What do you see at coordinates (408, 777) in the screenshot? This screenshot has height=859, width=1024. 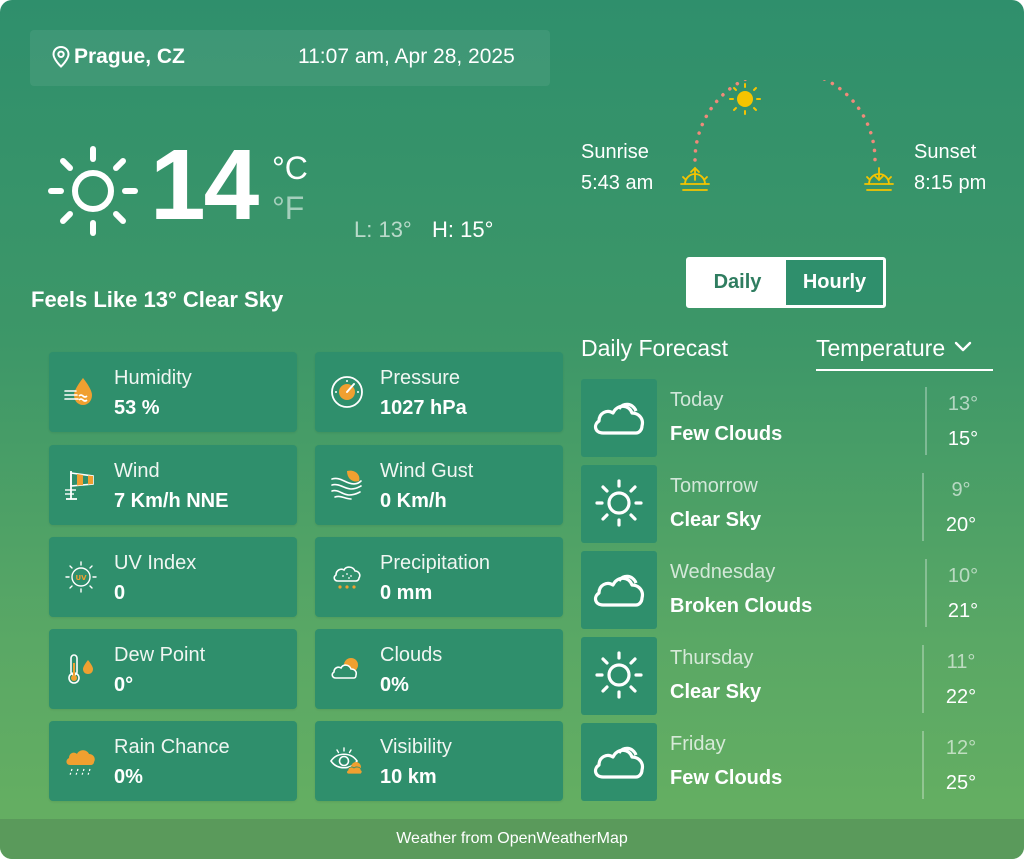 I see `detail-value: 10 km` at bounding box center [408, 777].